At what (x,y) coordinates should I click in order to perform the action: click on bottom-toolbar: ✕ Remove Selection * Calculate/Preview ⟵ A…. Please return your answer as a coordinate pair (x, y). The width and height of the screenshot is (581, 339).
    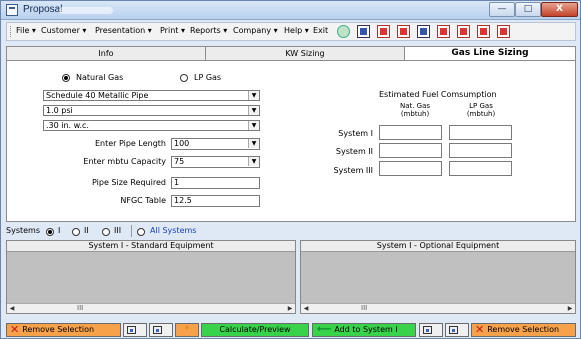
    Looking at the image, I should click on (291, 330).